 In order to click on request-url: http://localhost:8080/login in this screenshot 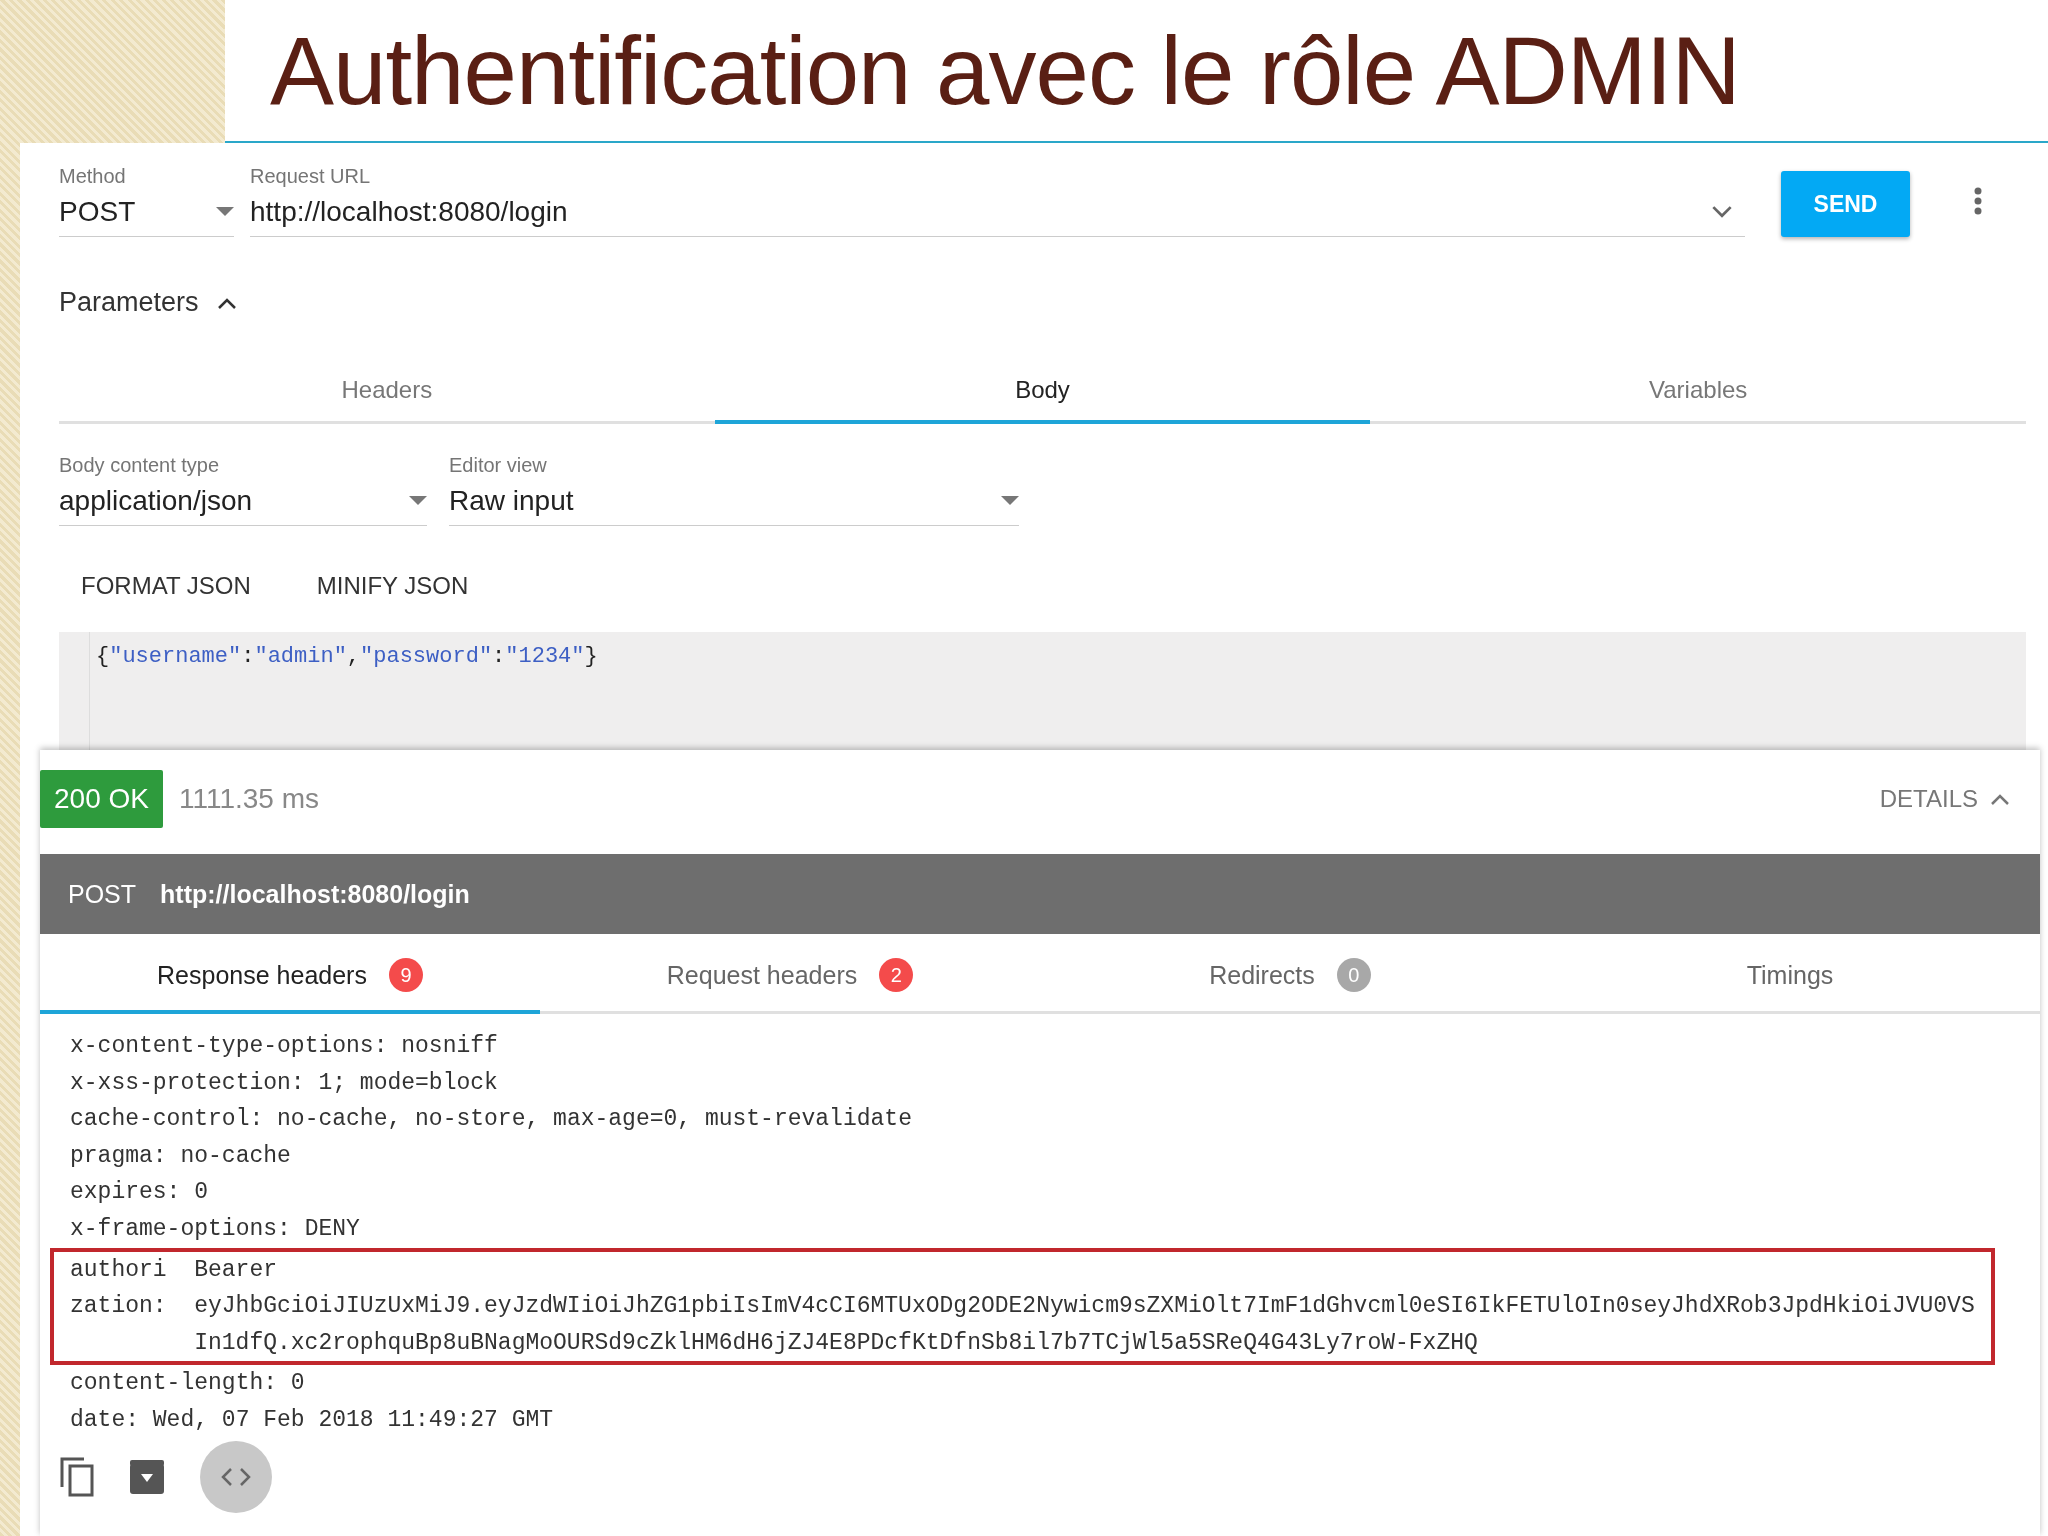, I will do `click(315, 894)`.